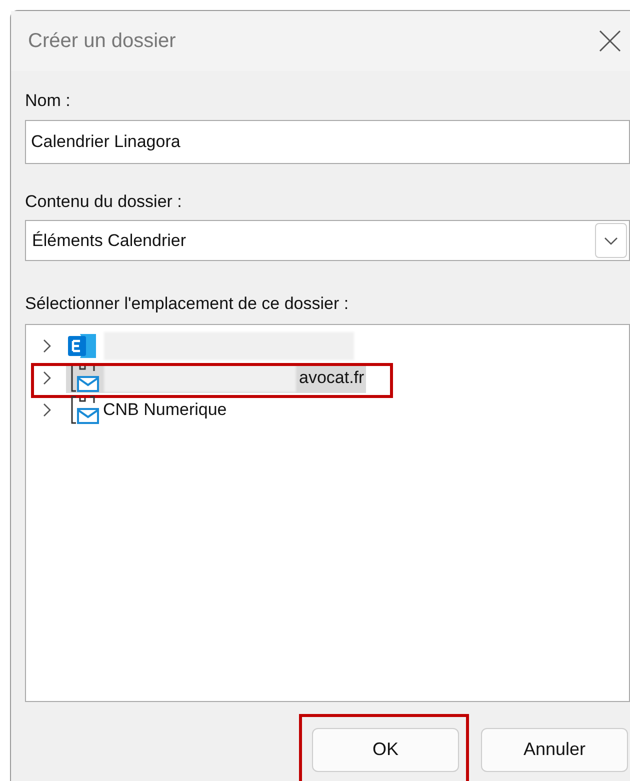 The image size is (630, 781). Describe the element at coordinates (385, 750) in the screenshot. I see `dialog-button: OK` at that location.